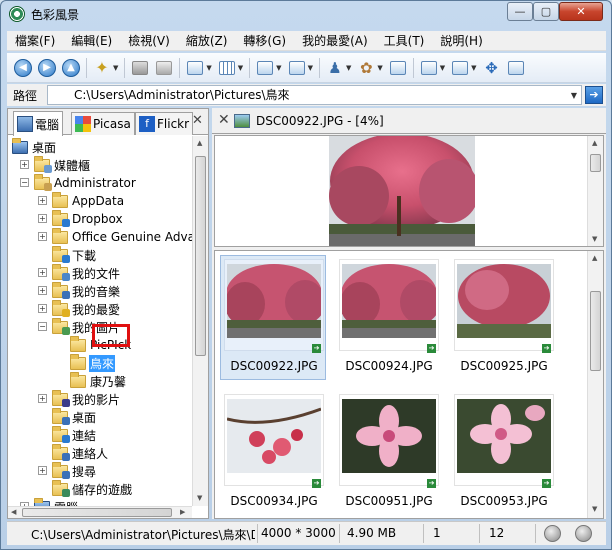 The height and width of the screenshot is (550, 612). Describe the element at coordinates (492, 68) in the screenshot. I see `fit-button: ✥` at that location.